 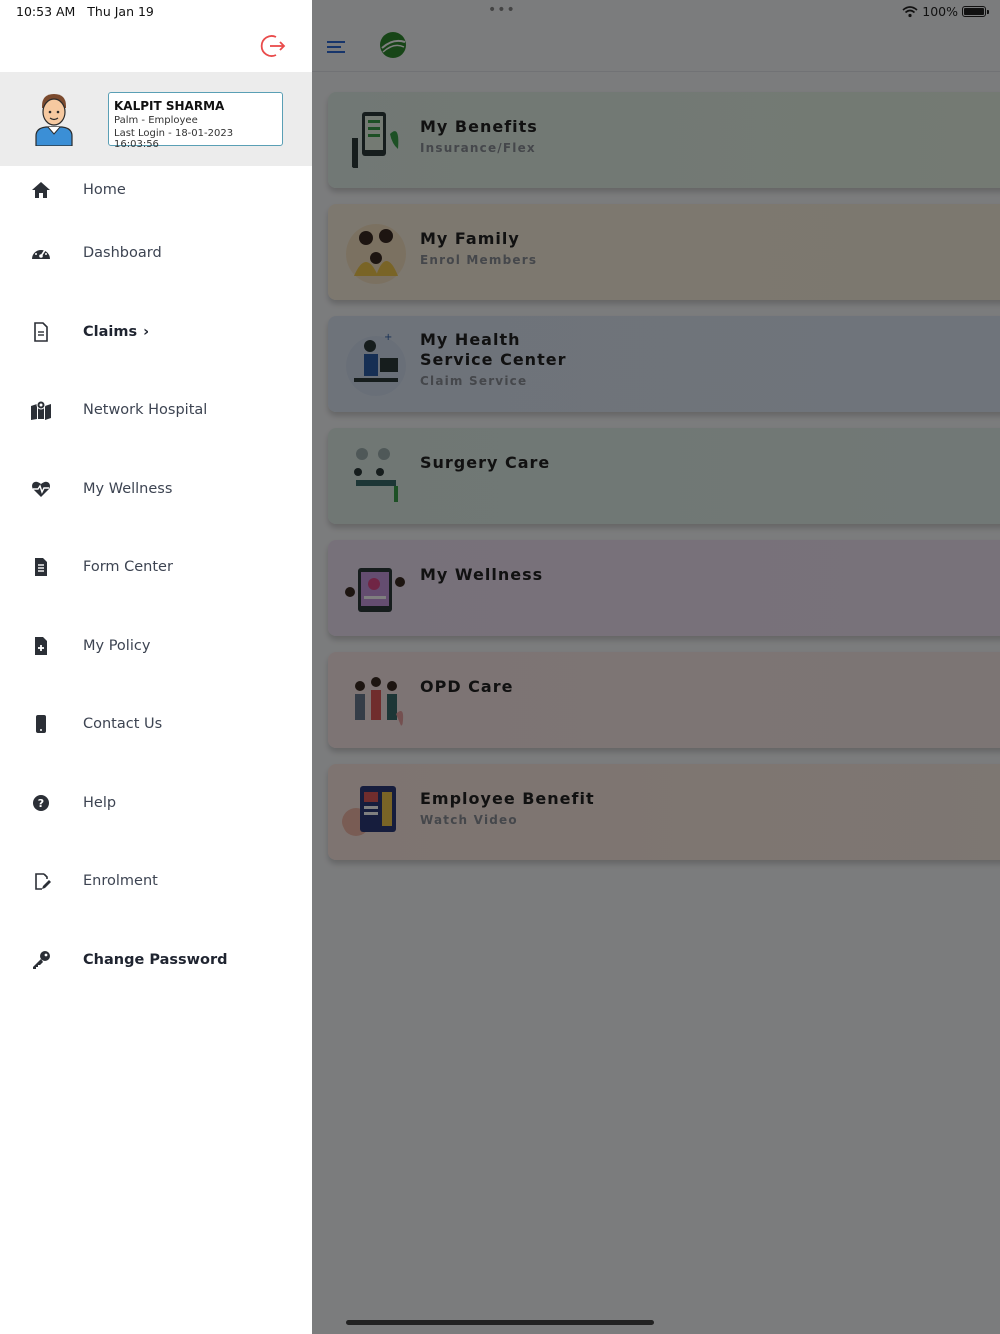 I want to click on mobile-icon, so click(x=41, y=724).